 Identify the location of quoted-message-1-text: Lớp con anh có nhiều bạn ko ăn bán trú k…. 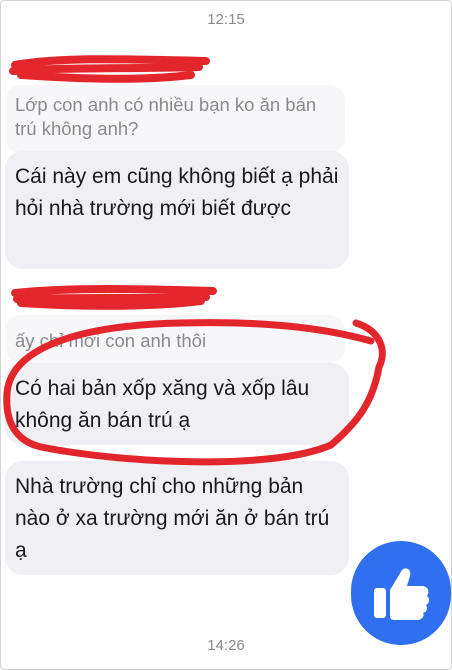
(166, 116).